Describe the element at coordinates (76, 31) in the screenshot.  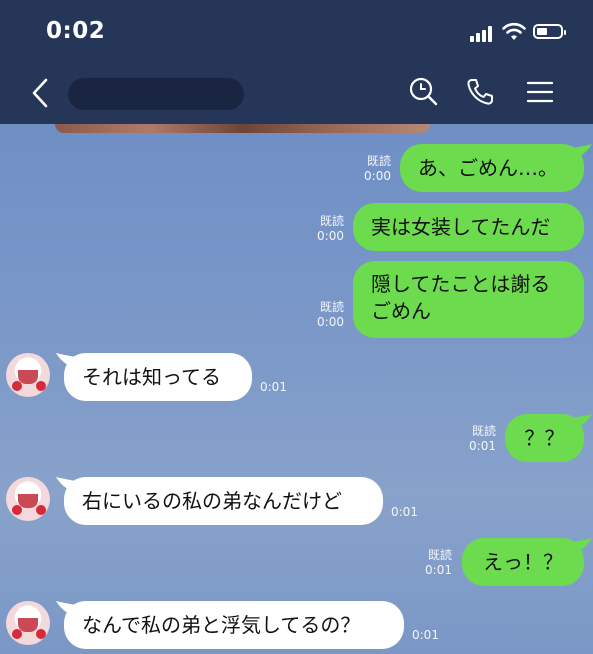
I see `status-time: 0:02` at that location.